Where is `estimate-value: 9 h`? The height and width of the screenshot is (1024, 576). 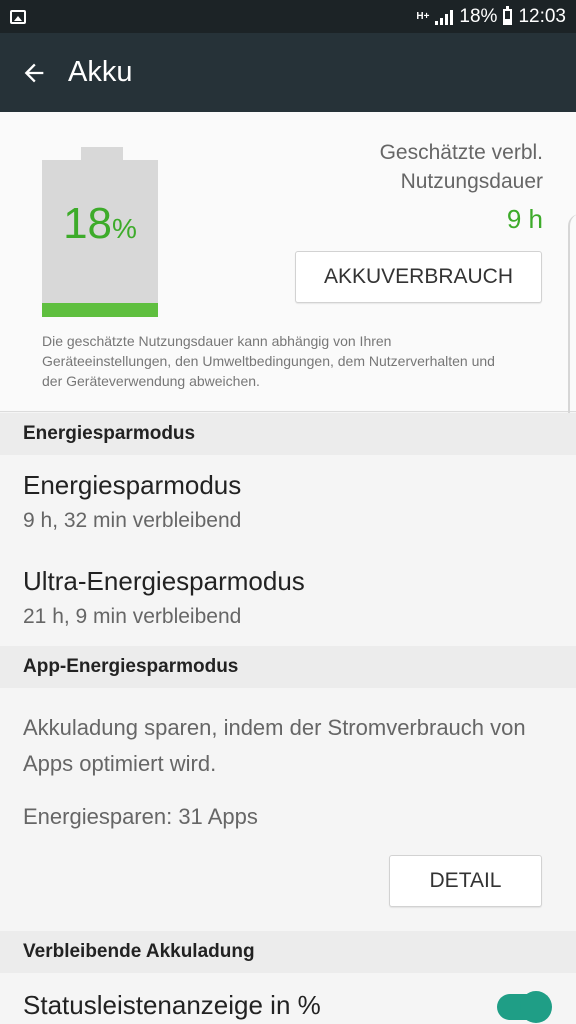
estimate-value: 9 h is located at coordinates (524, 219).